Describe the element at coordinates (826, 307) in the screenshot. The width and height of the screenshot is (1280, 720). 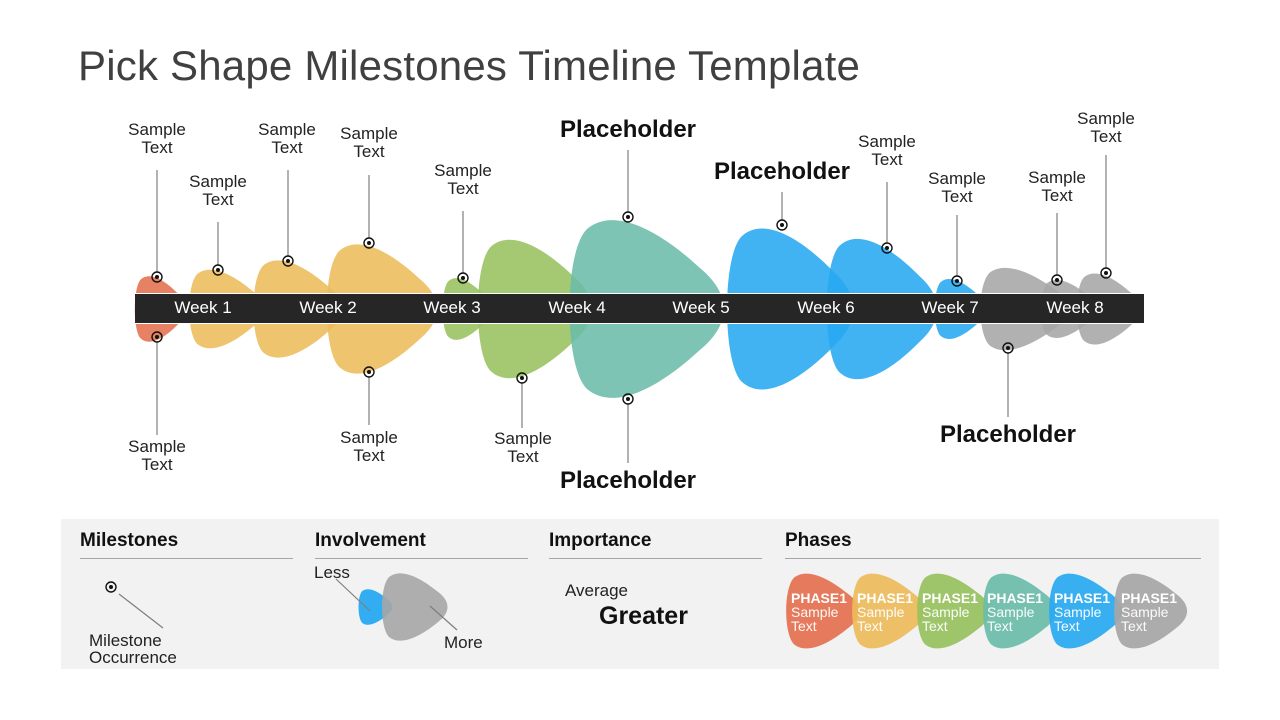
I see `week-label: Week 6` at that location.